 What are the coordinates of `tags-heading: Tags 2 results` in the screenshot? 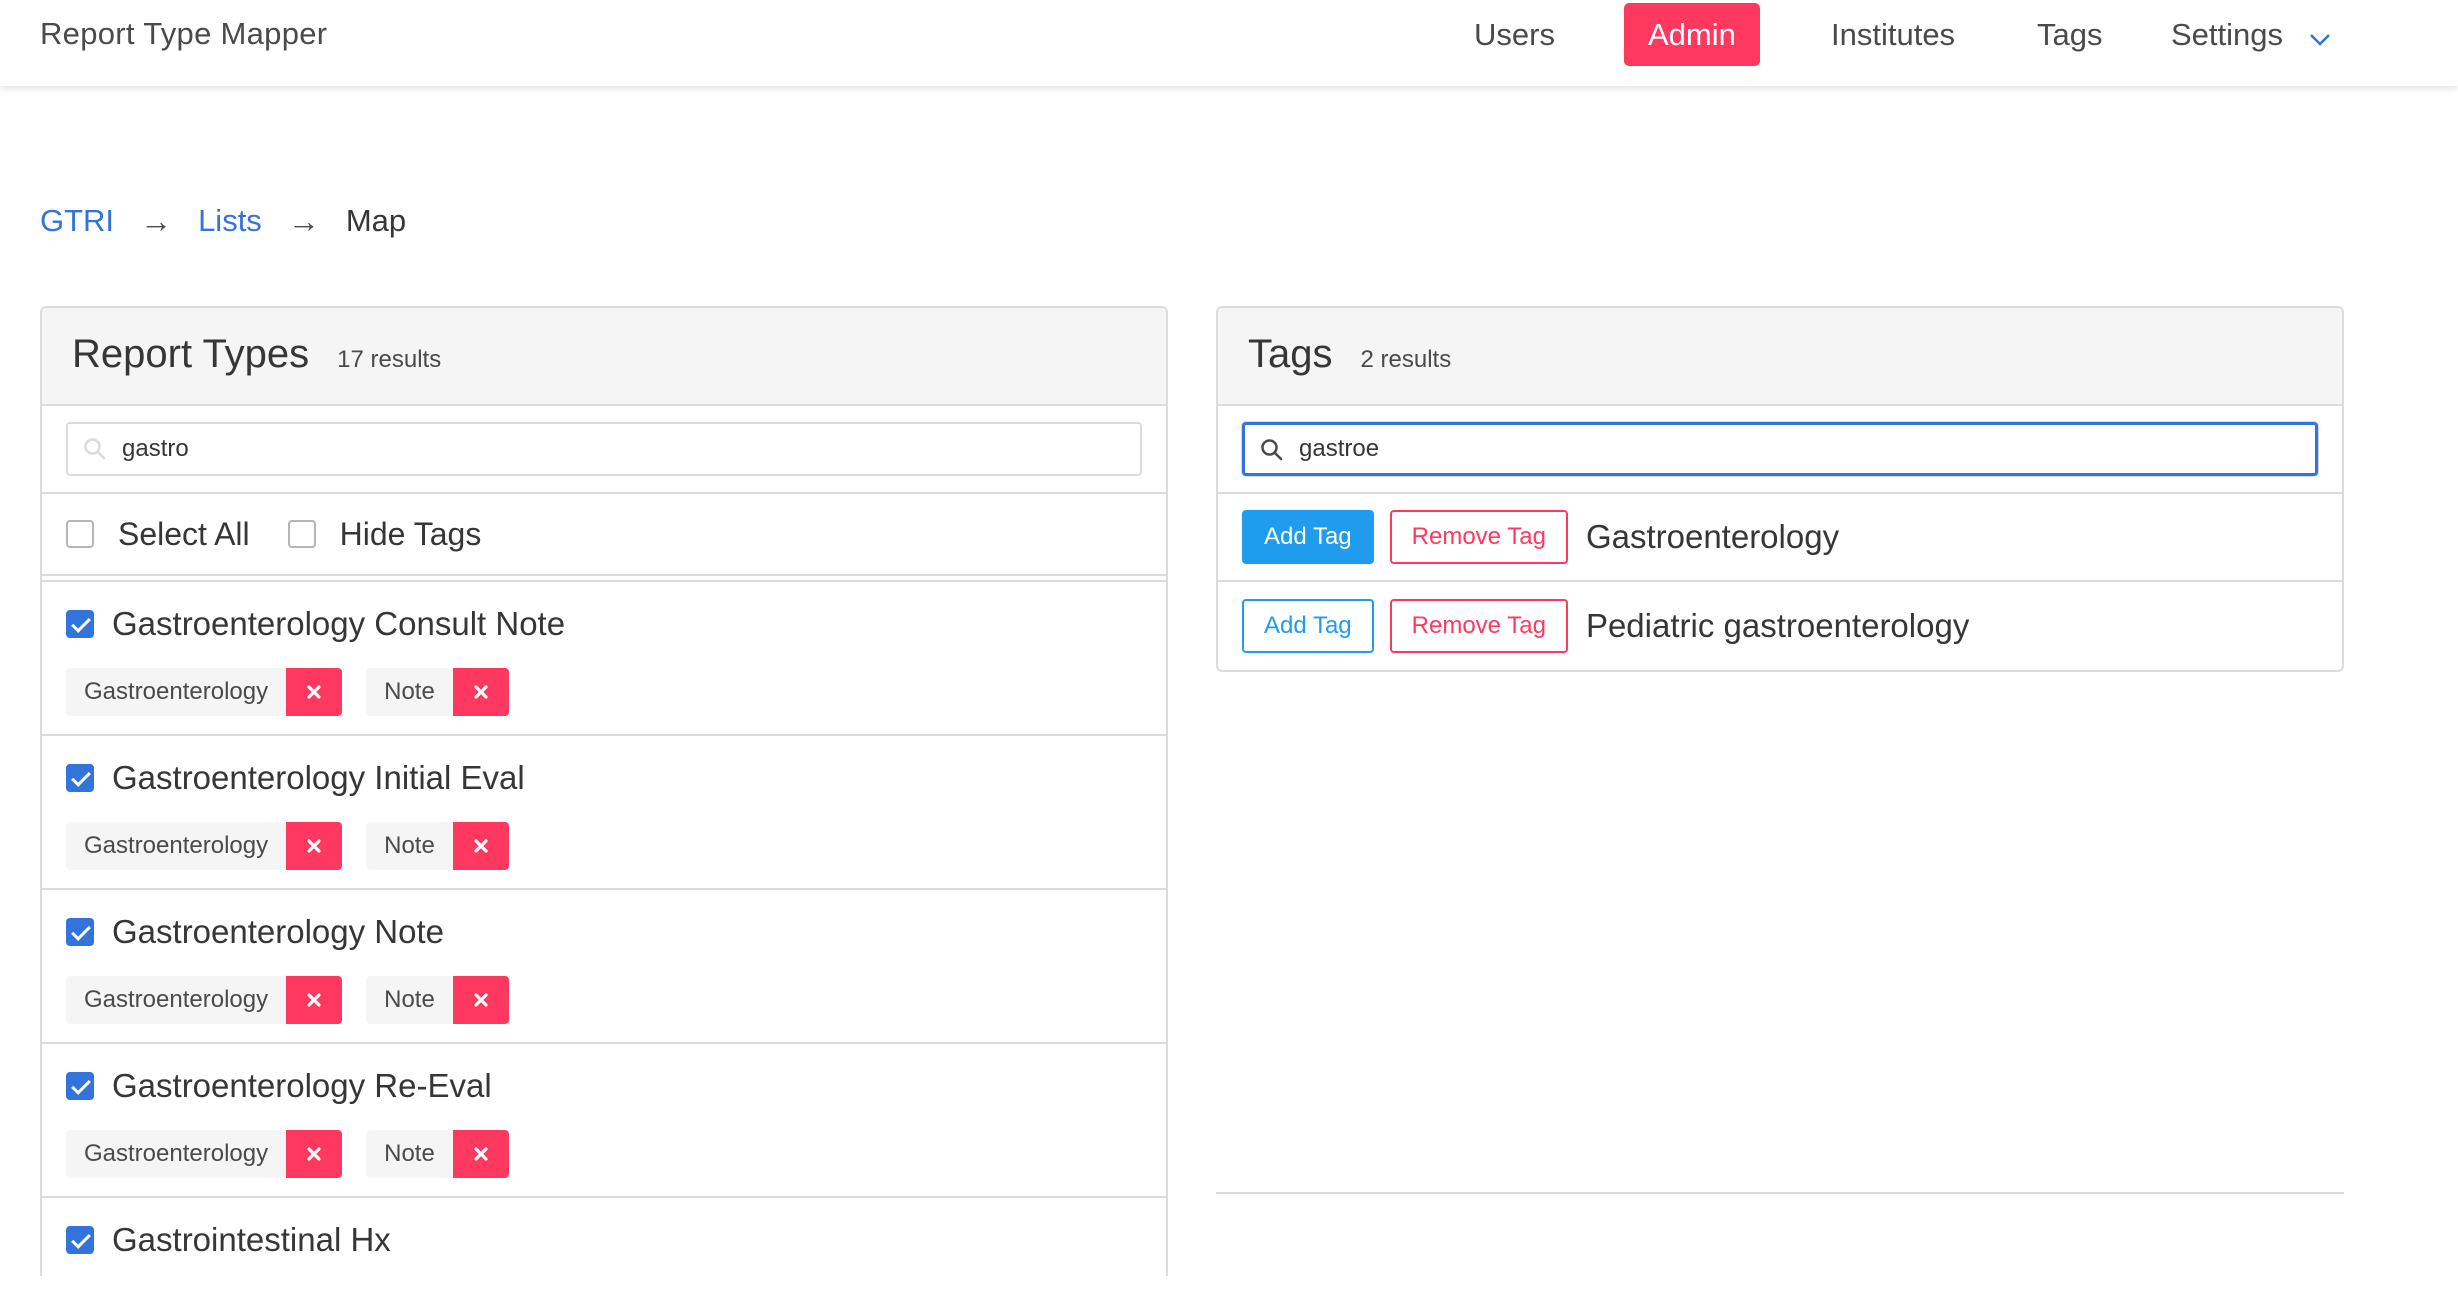 It's located at (1780, 357).